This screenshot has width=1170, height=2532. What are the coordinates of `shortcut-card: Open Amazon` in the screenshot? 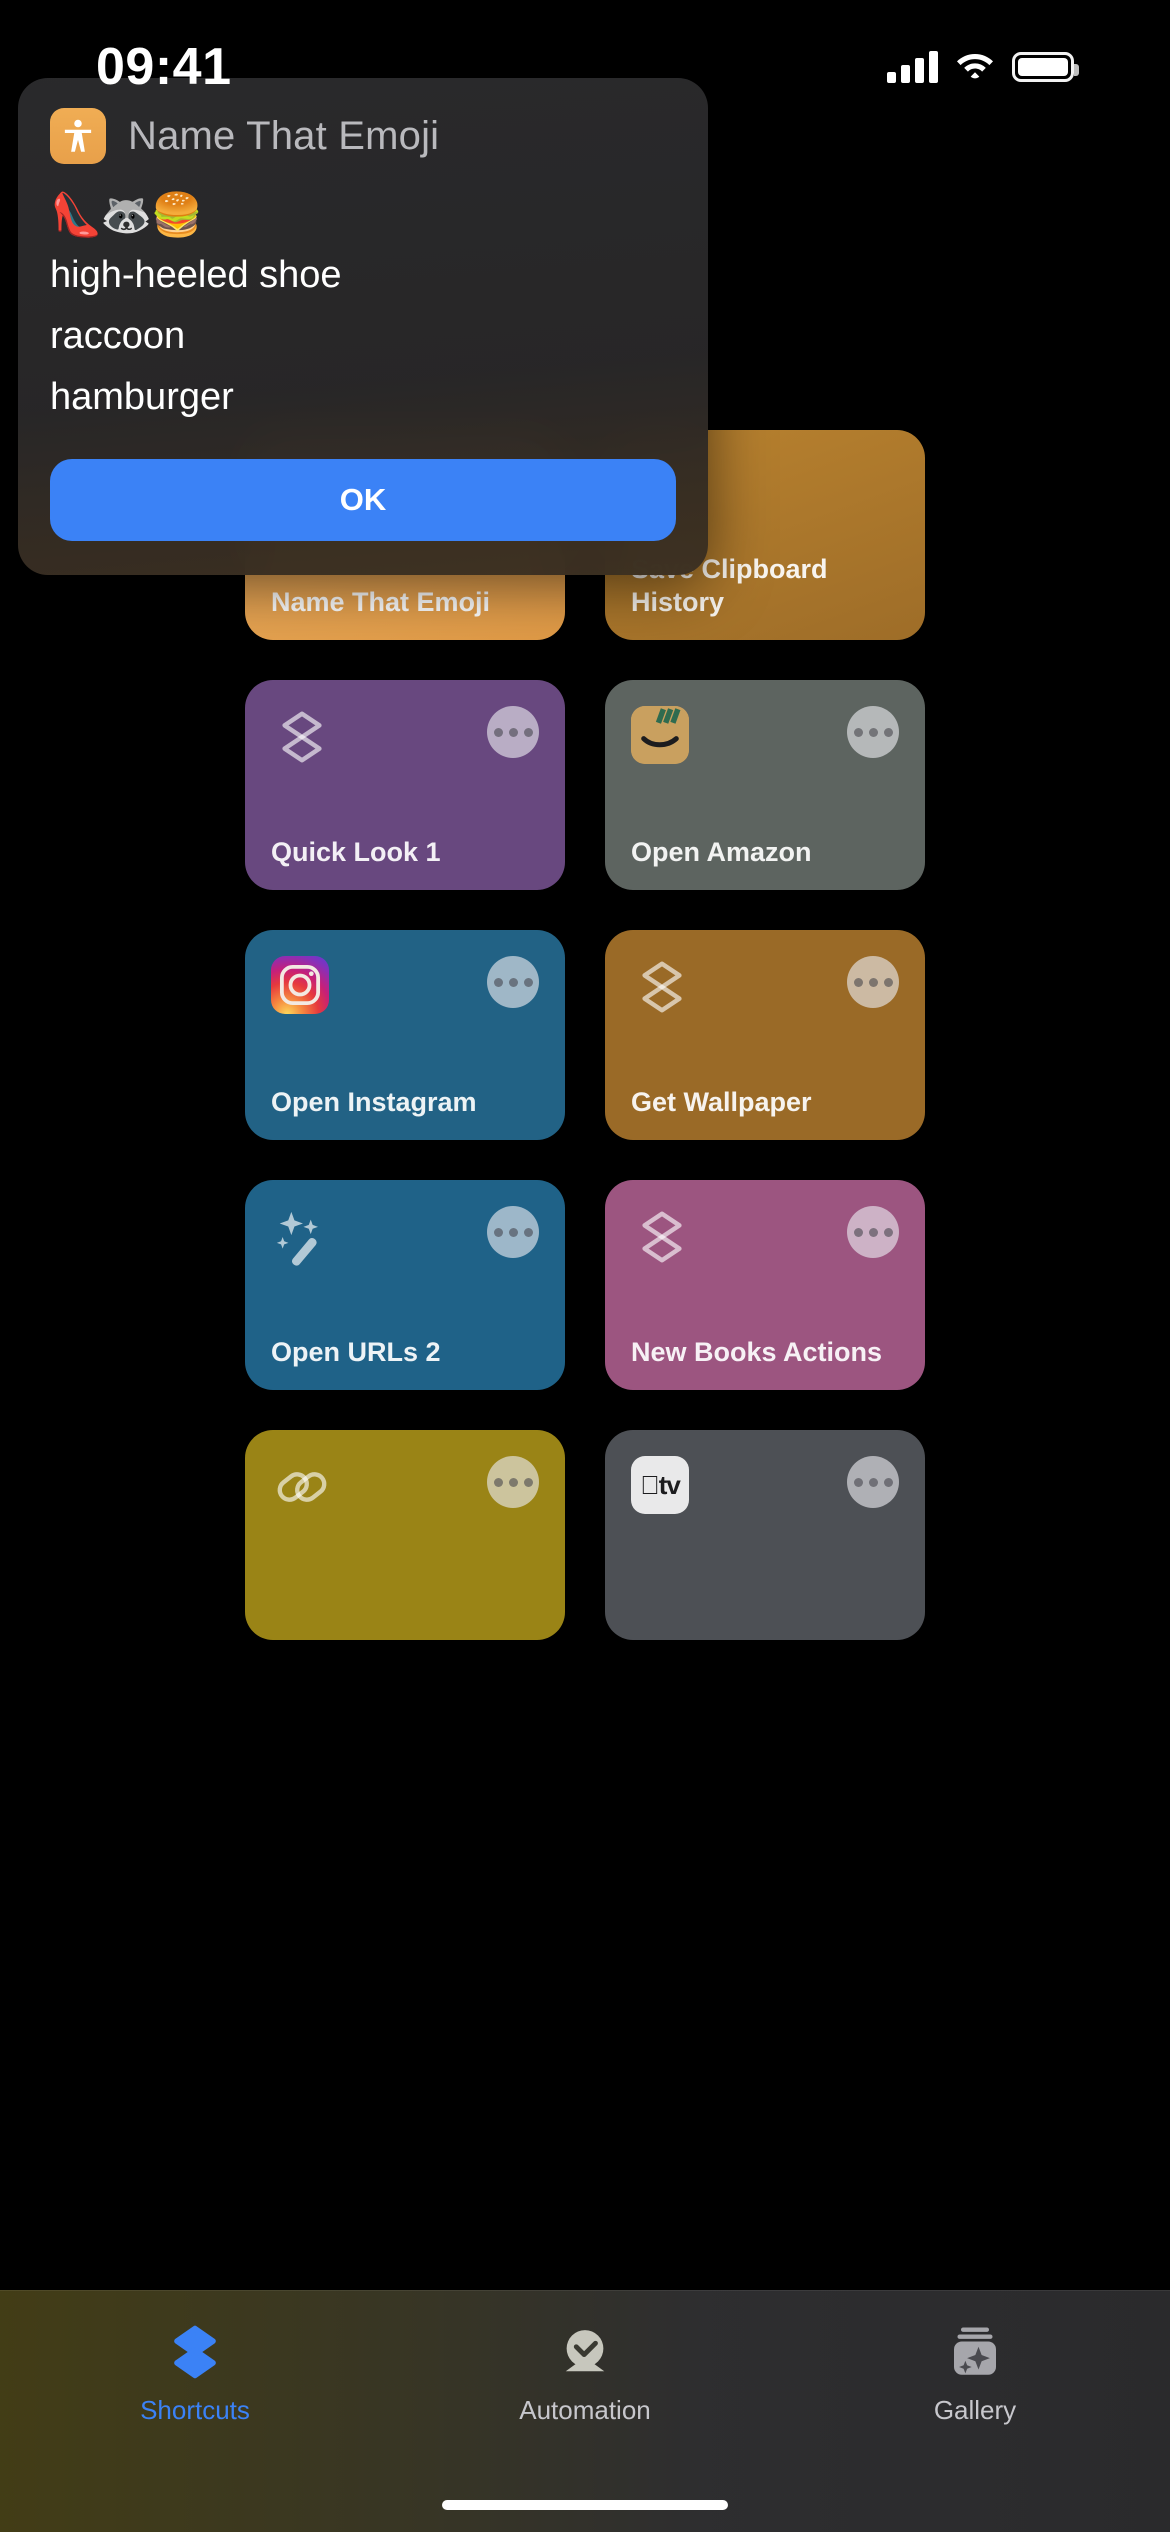 It's located at (765, 785).